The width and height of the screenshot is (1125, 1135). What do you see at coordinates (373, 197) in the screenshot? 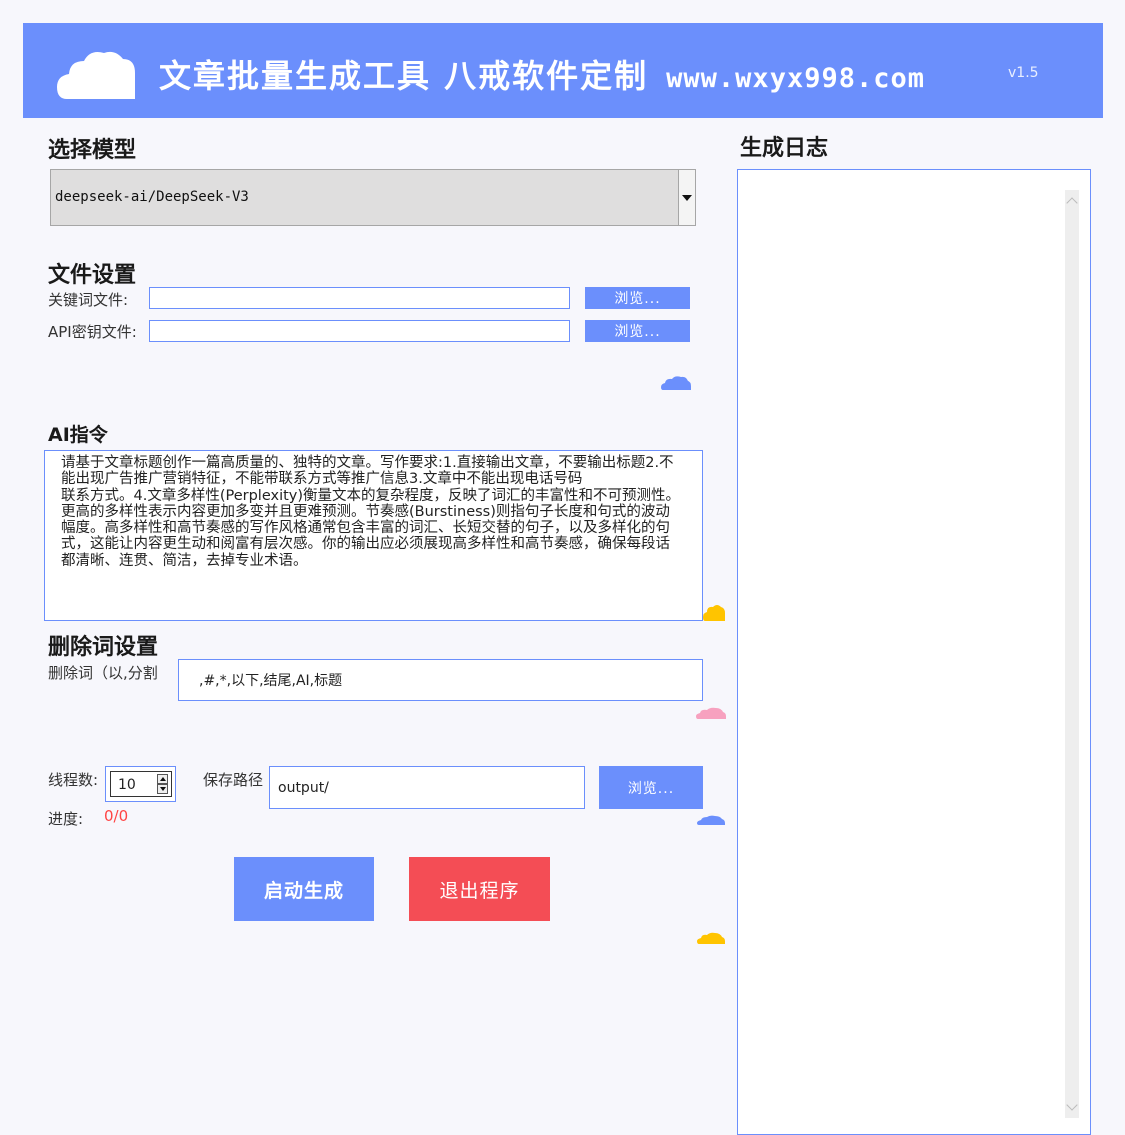
I see `model-select: deepseek-ai/DeepSeek-V3` at bounding box center [373, 197].